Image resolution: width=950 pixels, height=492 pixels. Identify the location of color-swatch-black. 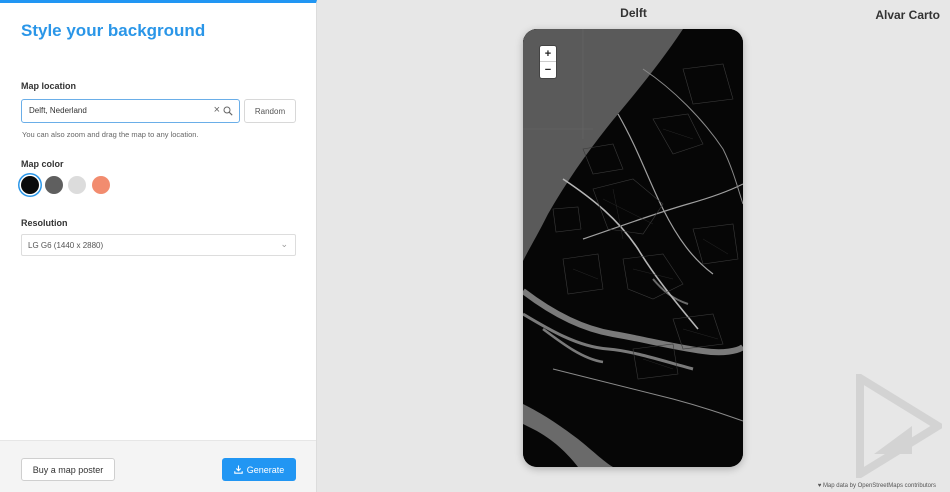
(30, 185).